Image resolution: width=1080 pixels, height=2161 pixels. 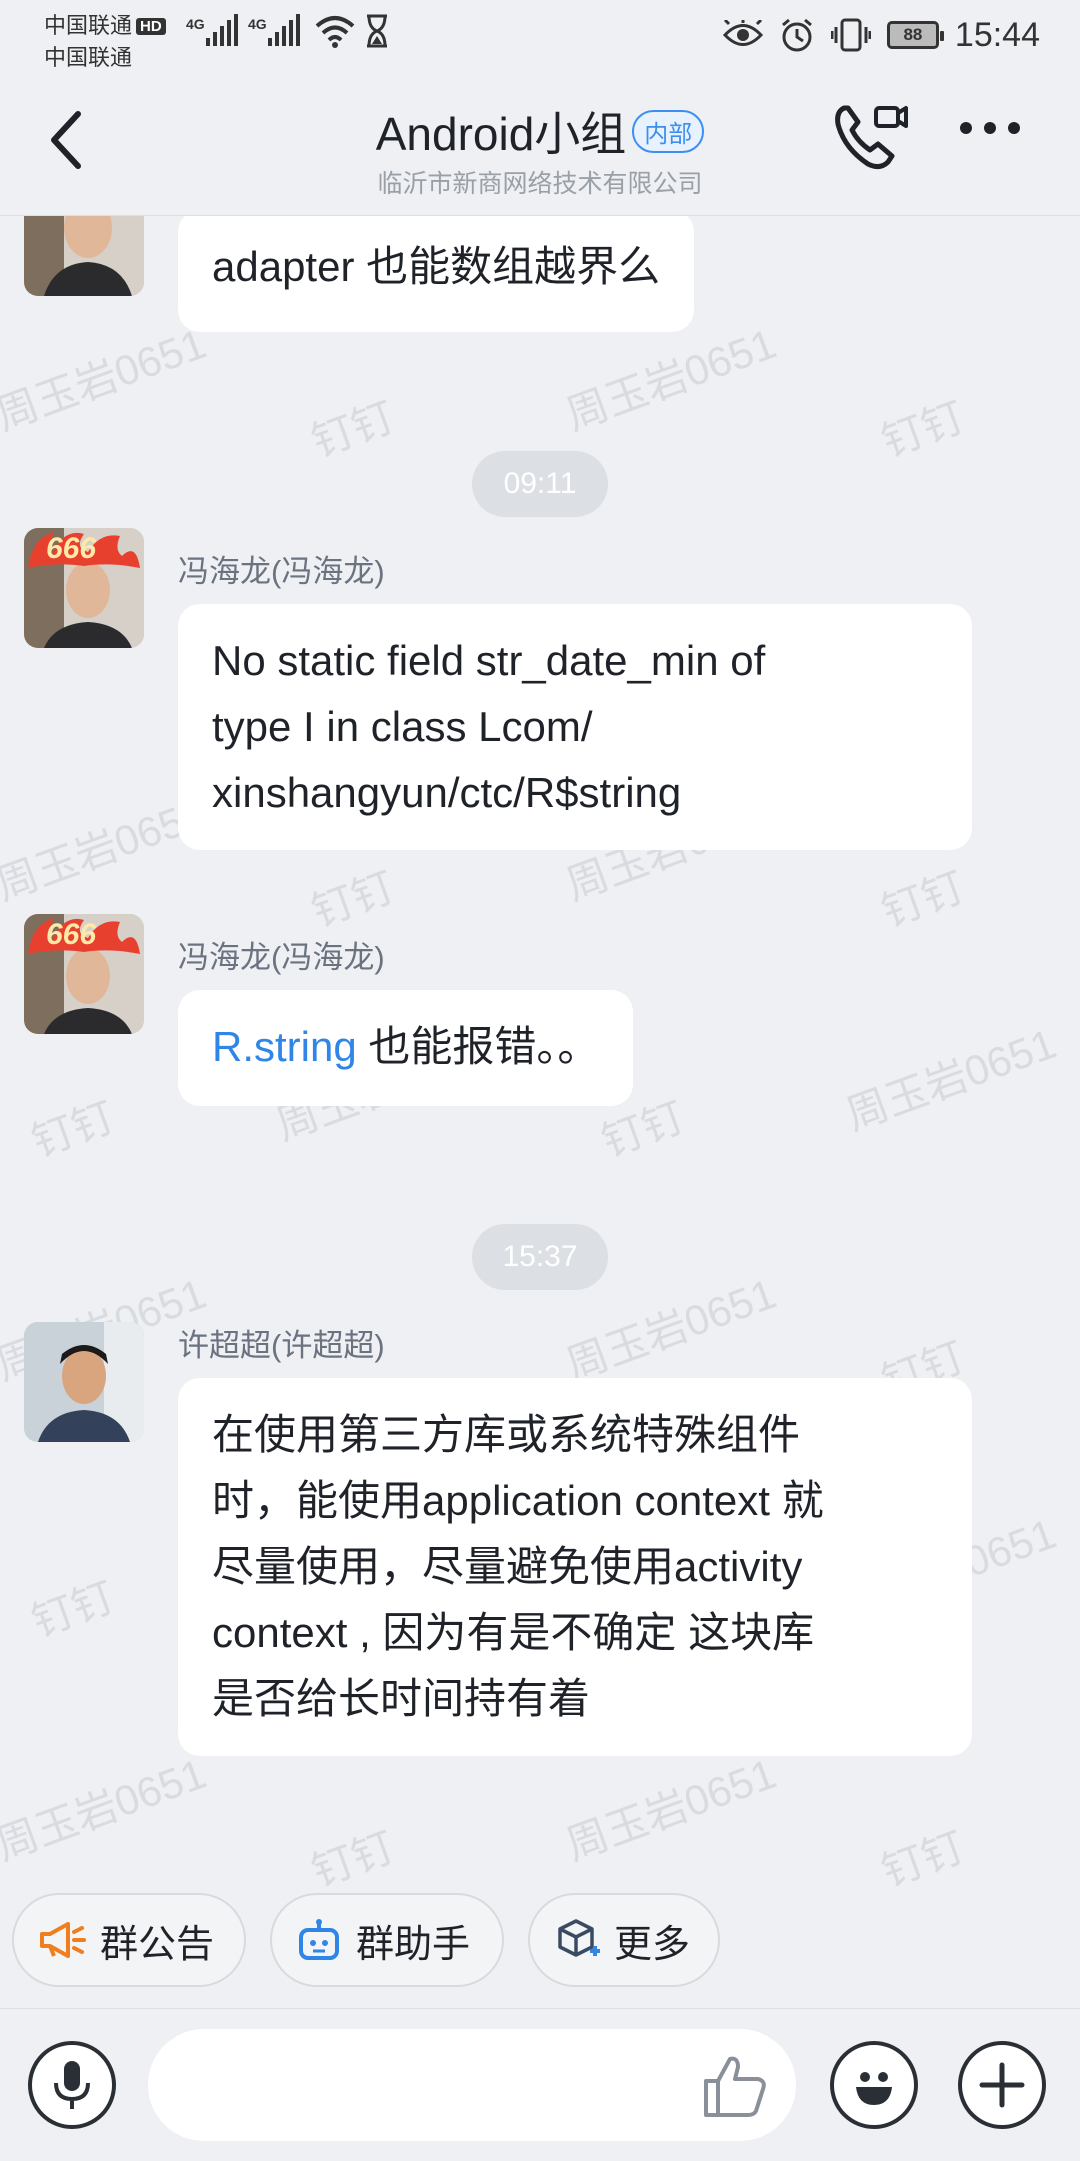 I want to click on sender-name: 许超超(许超超), so click(x=281, y=1345).